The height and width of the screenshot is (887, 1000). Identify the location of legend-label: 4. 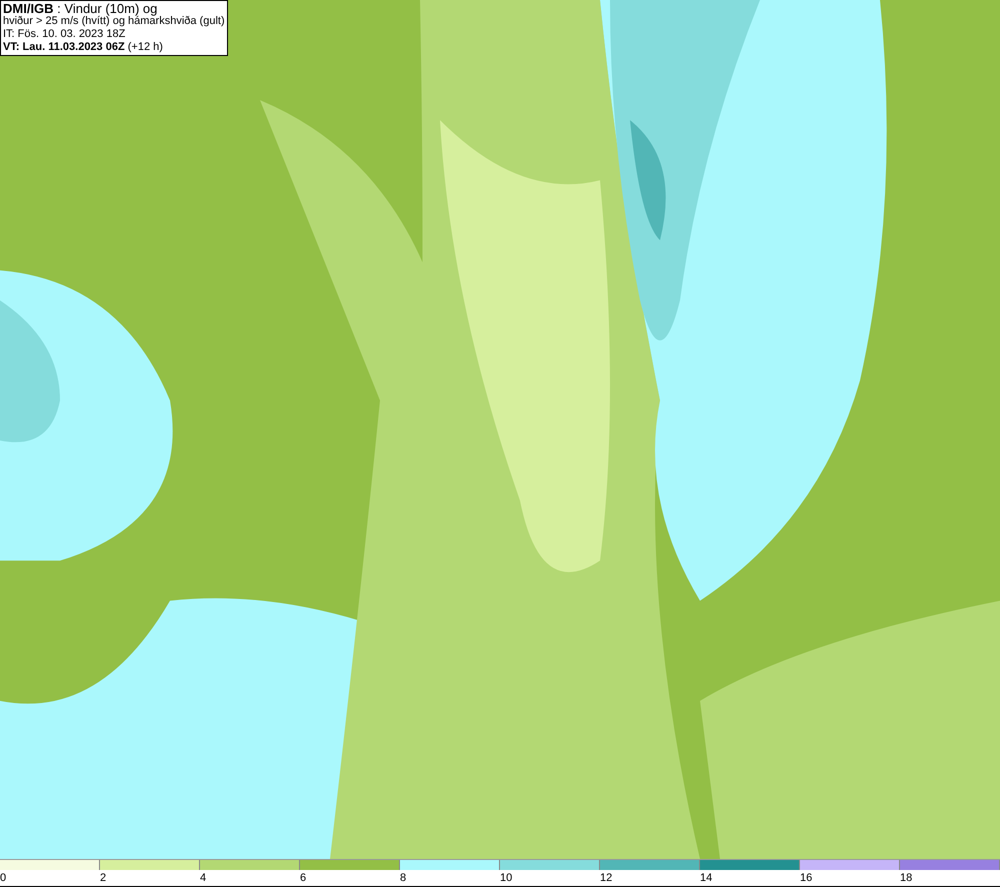
(203, 878).